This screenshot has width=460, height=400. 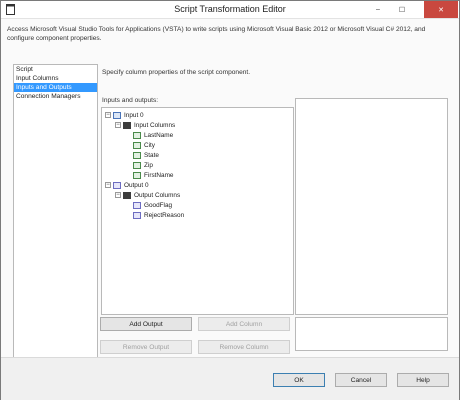 What do you see at coordinates (244, 347) in the screenshot?
I see `remove-column-button: Remove Column` at bounding box center [244, 347].